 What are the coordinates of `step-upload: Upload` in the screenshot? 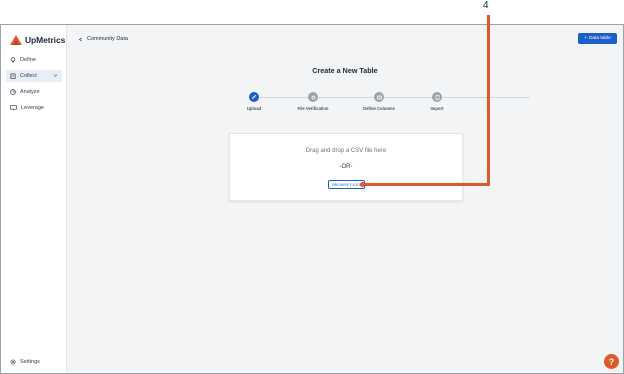 It's located at (254, 101).